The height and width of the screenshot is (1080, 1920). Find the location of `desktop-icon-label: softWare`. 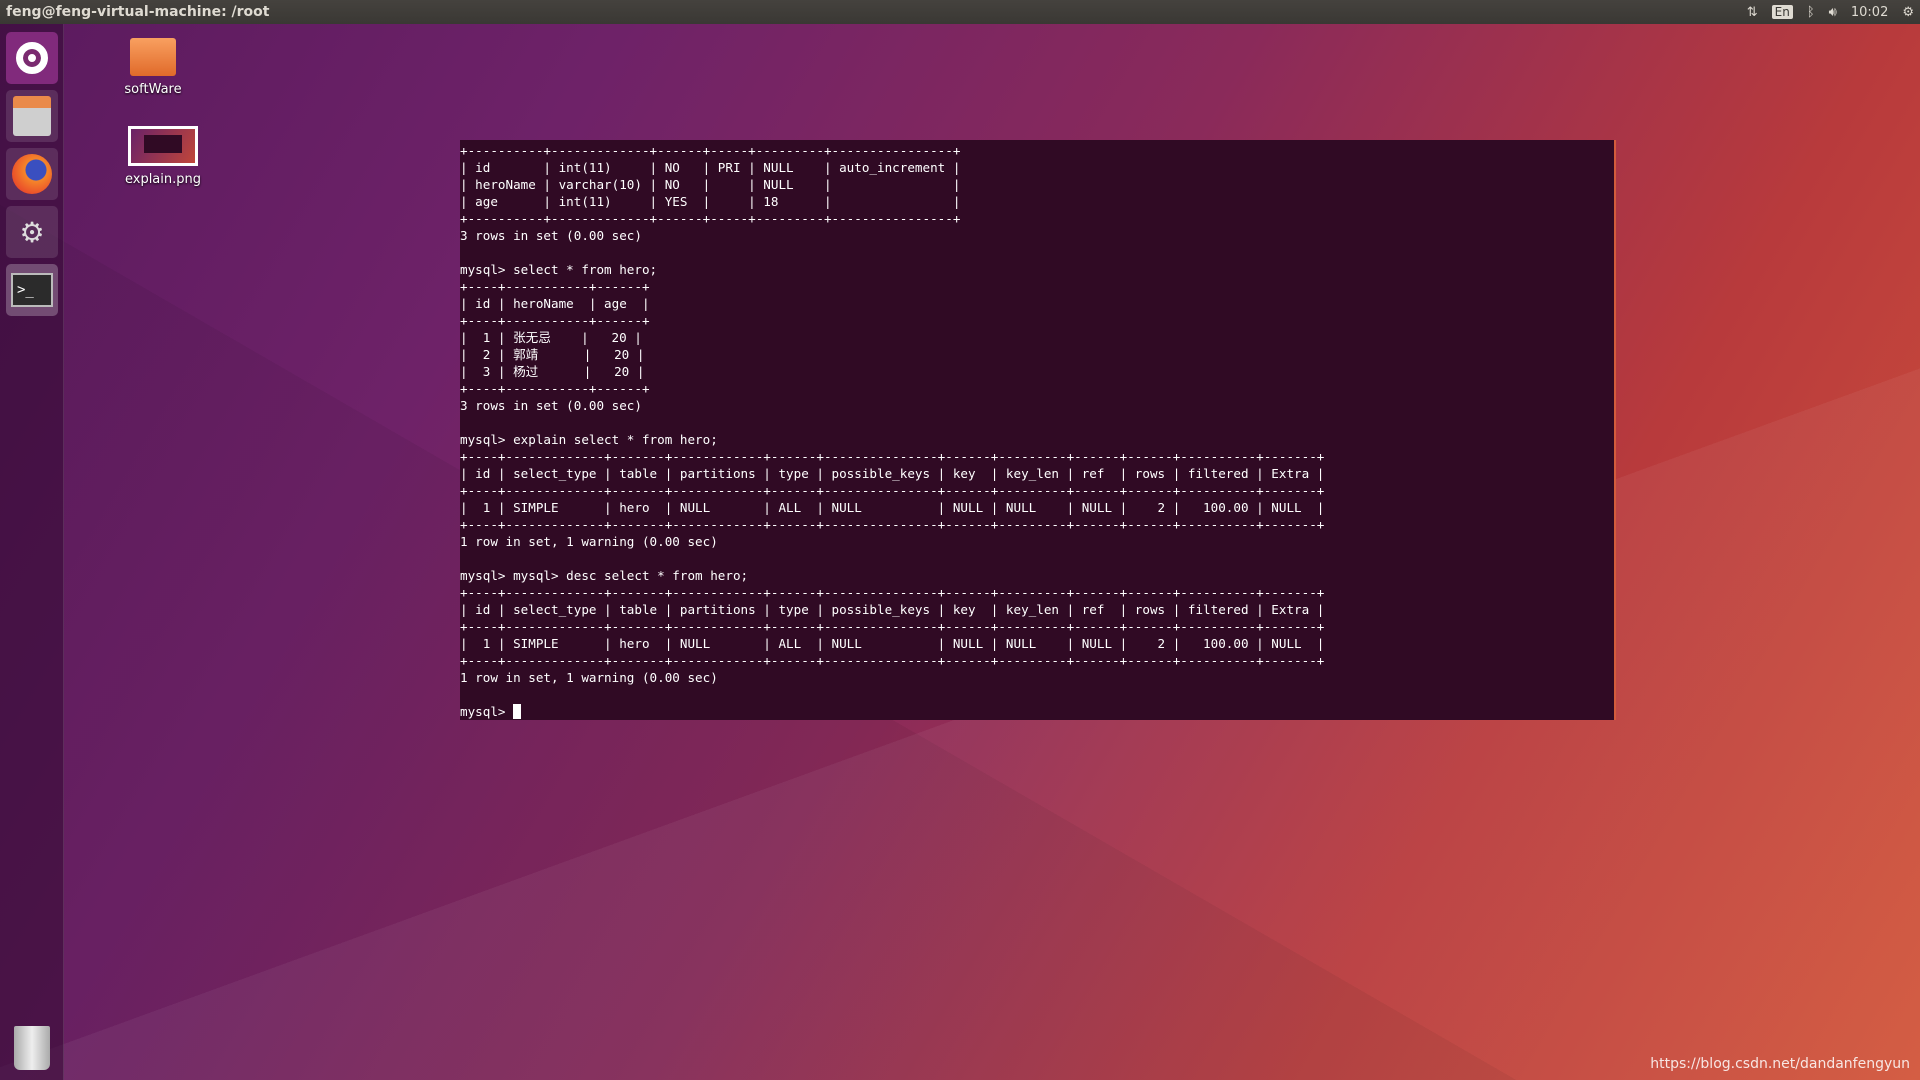

desktop-icon-label: softWare is located at coordinates (153, 89).